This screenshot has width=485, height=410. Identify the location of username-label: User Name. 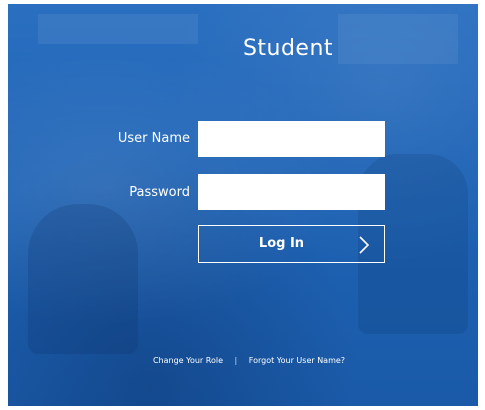
(153, 138).